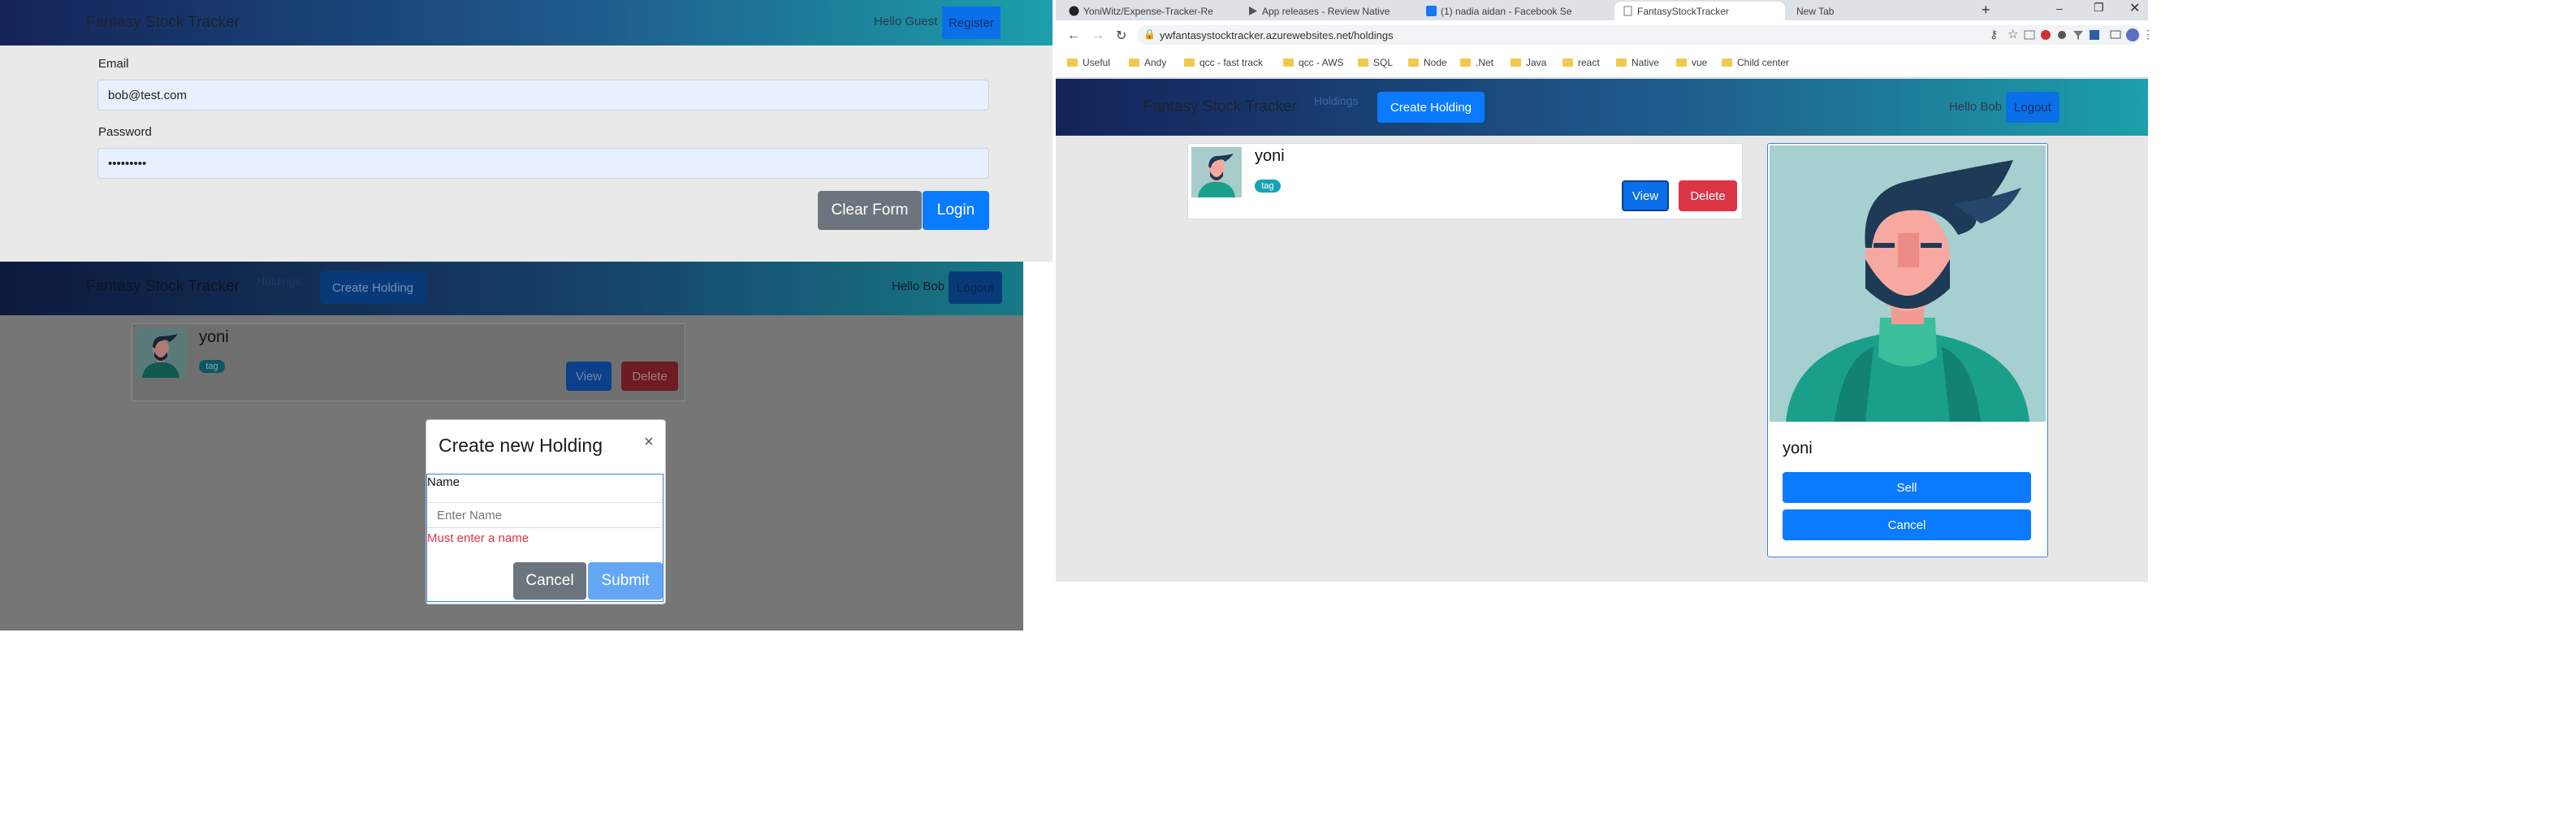 The width and height of the screenshot is (2576, 832). Describe the element at coordinates (1816, 11) in the screenshot. I see `tab-label: New Tab` at that location.